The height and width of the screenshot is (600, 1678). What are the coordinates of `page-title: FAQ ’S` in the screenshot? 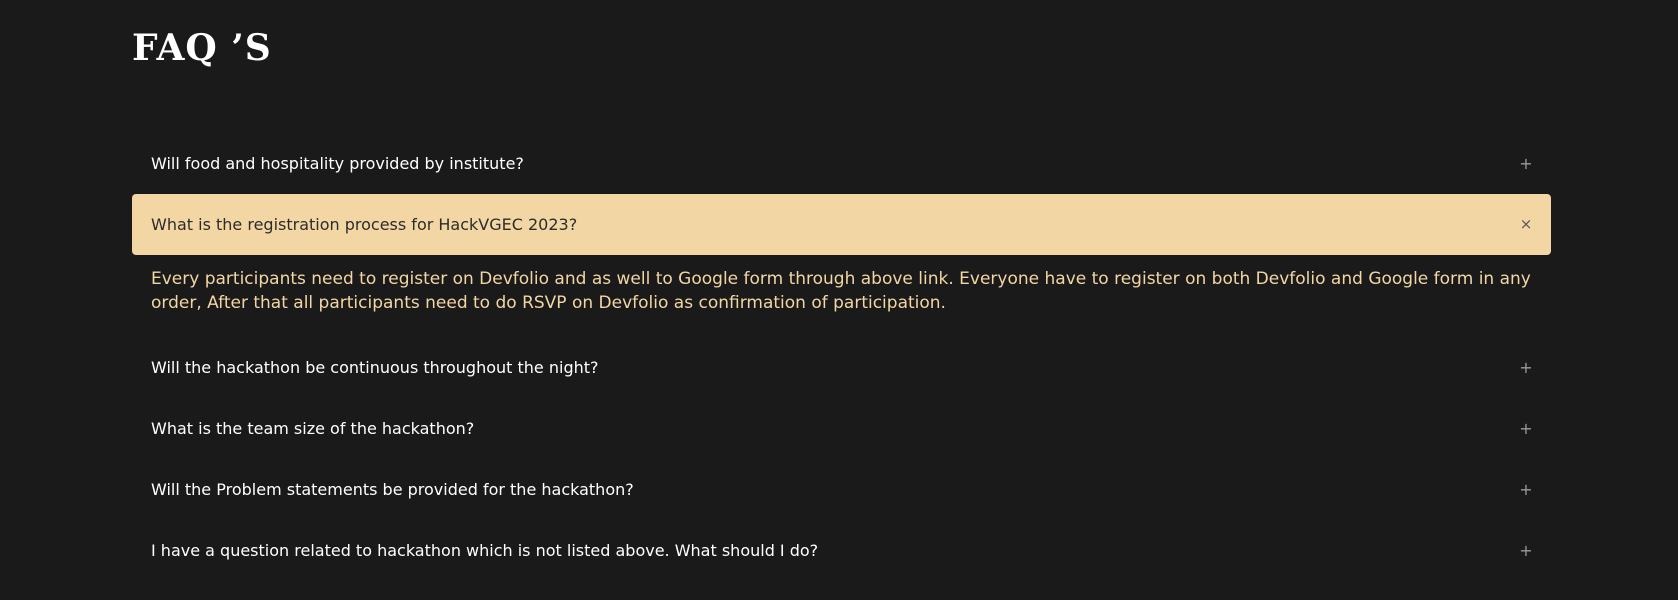 It's located at (202, 48).